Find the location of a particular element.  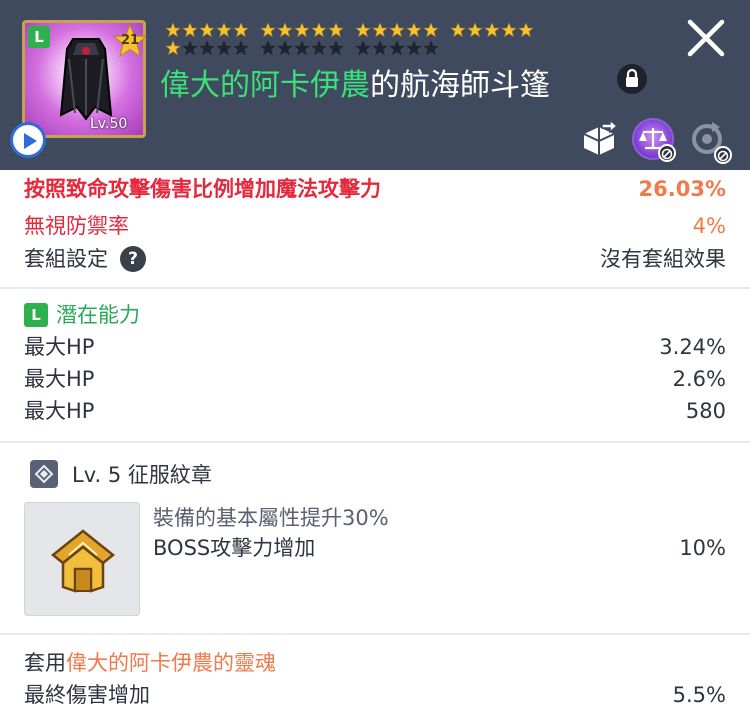

soul-name: 偉大的阿卡伊農的靈魂 is located at coordinates (171, 663).